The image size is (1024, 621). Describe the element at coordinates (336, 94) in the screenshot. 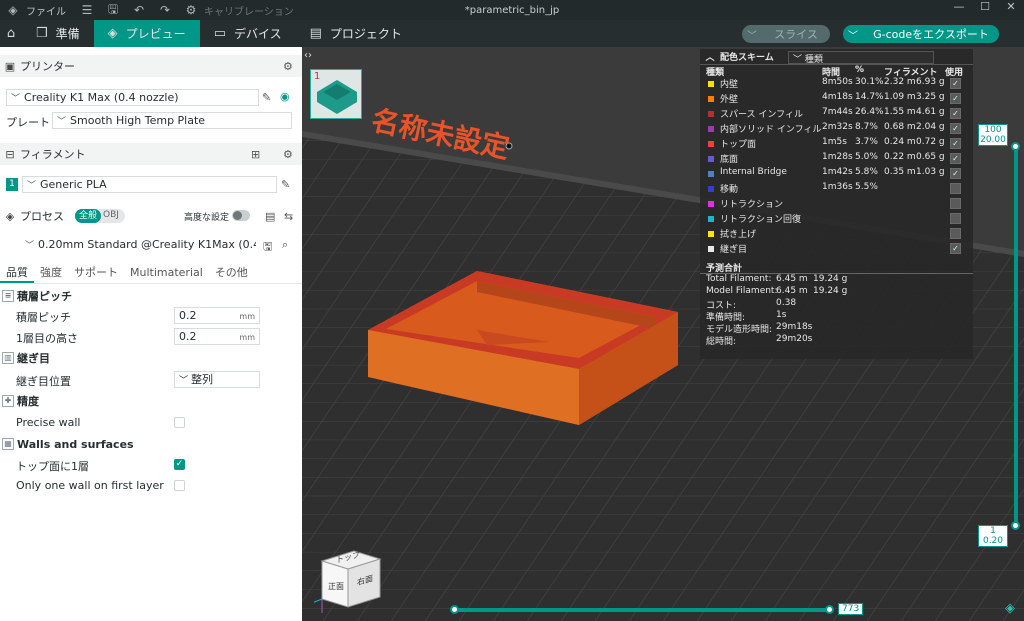

I see `plate-thumbnail: 1` at that location.